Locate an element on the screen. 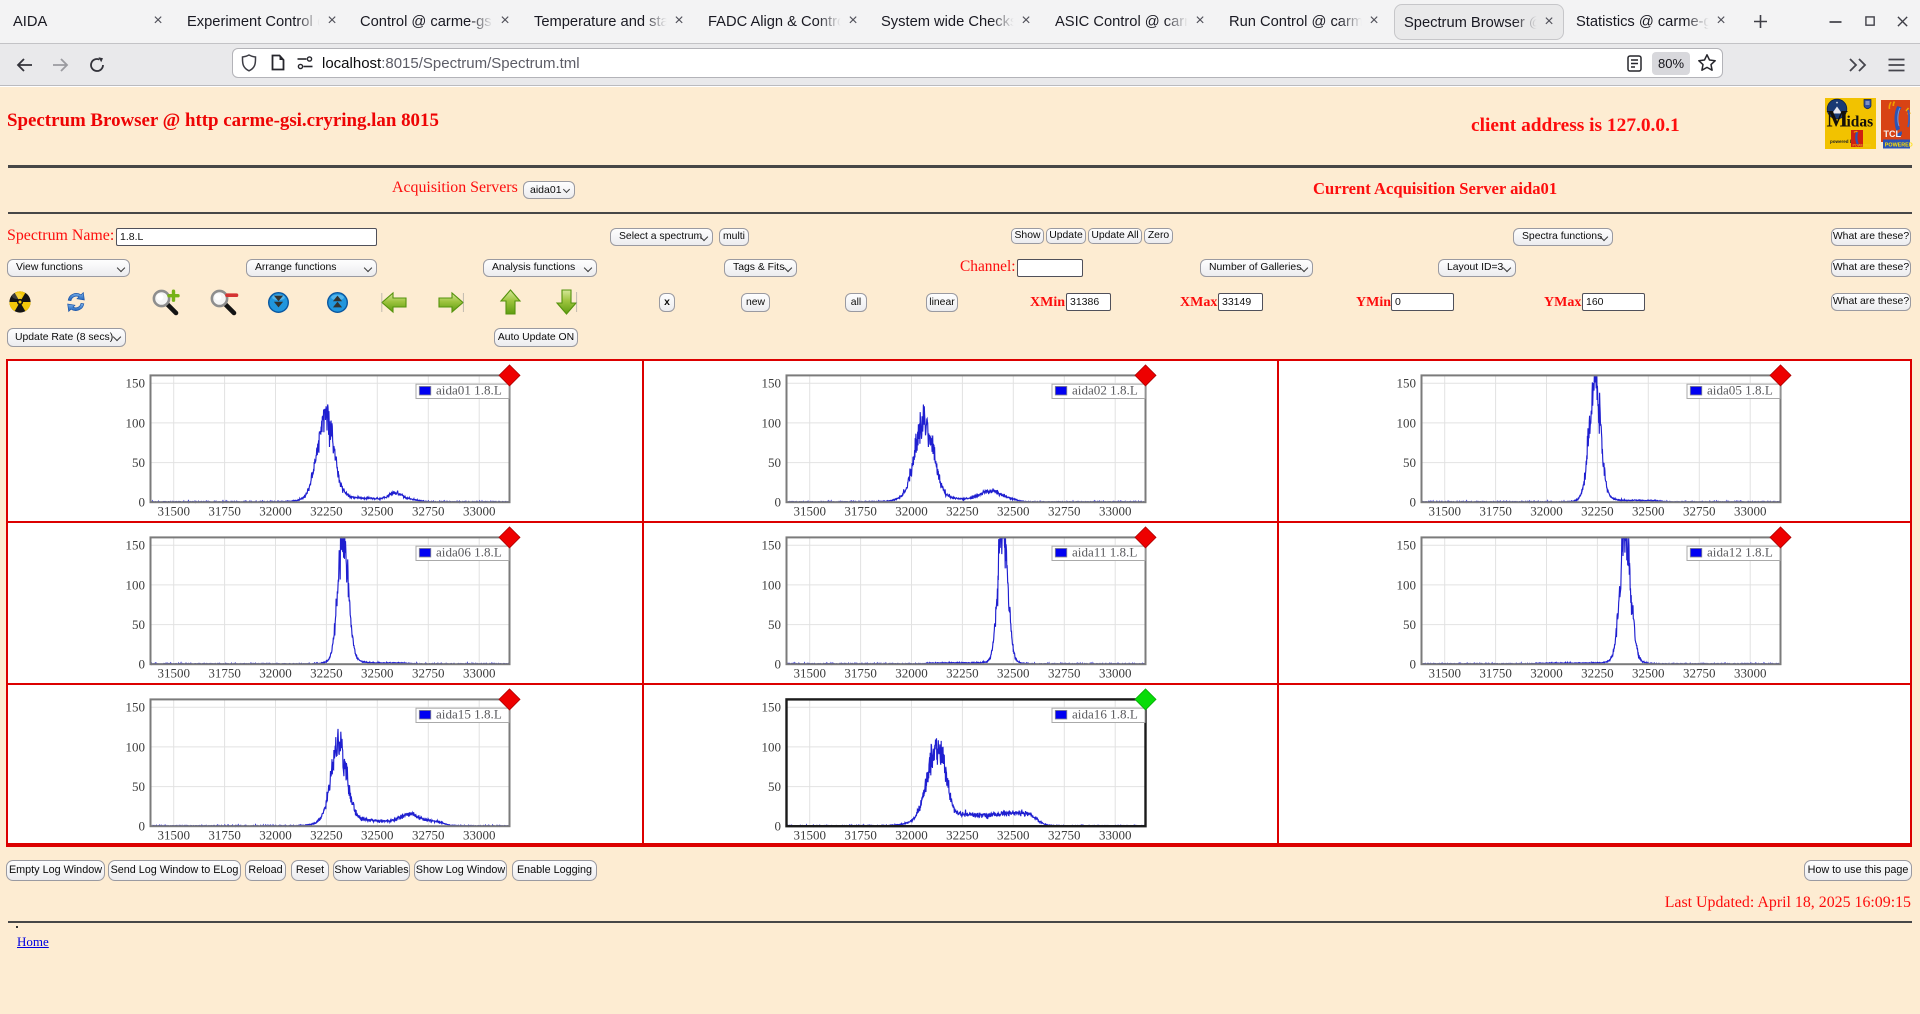 This screenshot has width=1920, height=1014. svg-text: aida15 1.8.L is located at coordinates (469, 713).